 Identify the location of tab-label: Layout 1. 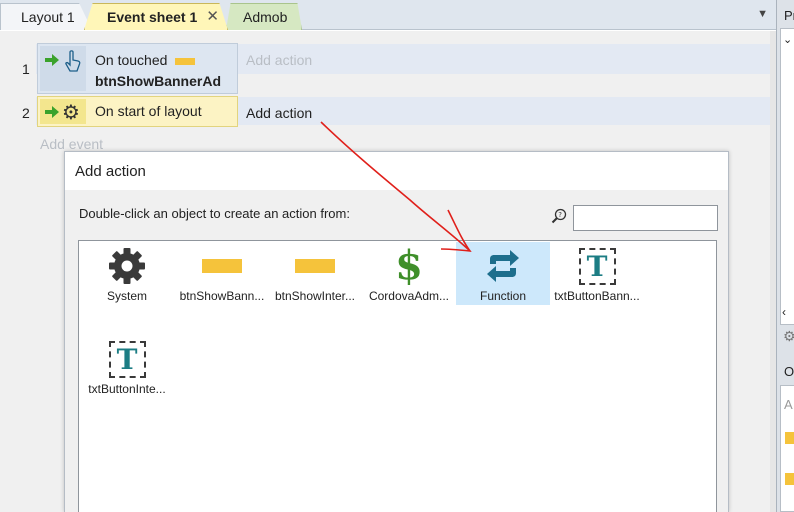
(48, 17).